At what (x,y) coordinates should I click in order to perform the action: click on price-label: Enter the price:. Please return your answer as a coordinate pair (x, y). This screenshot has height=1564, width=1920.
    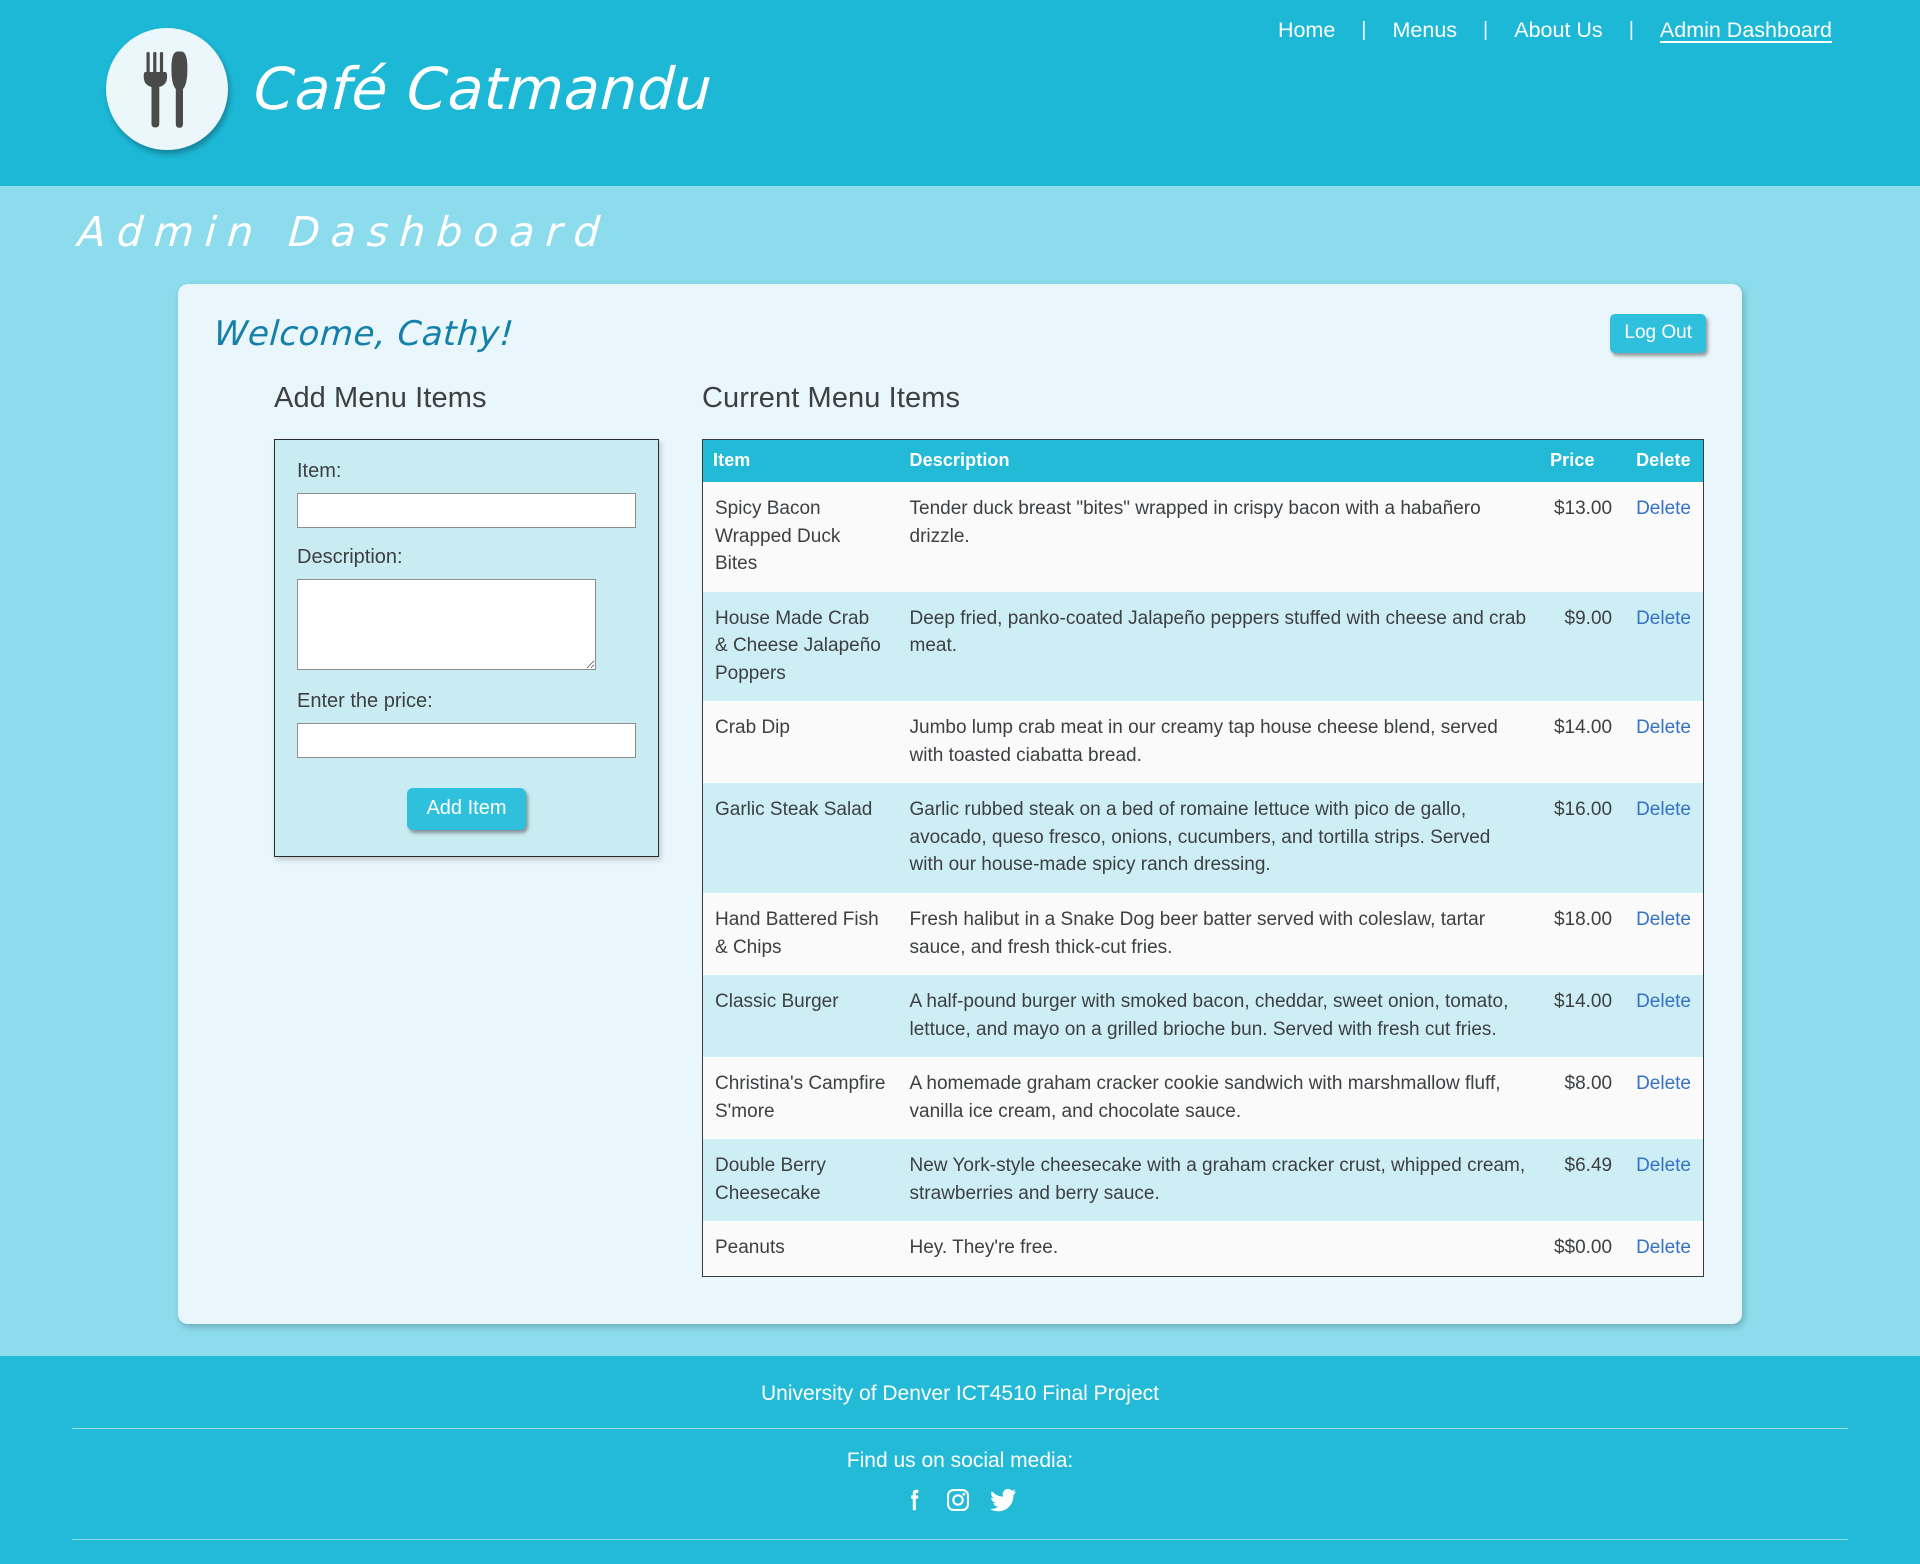
    Looking at the image, I should click on (365, 701).